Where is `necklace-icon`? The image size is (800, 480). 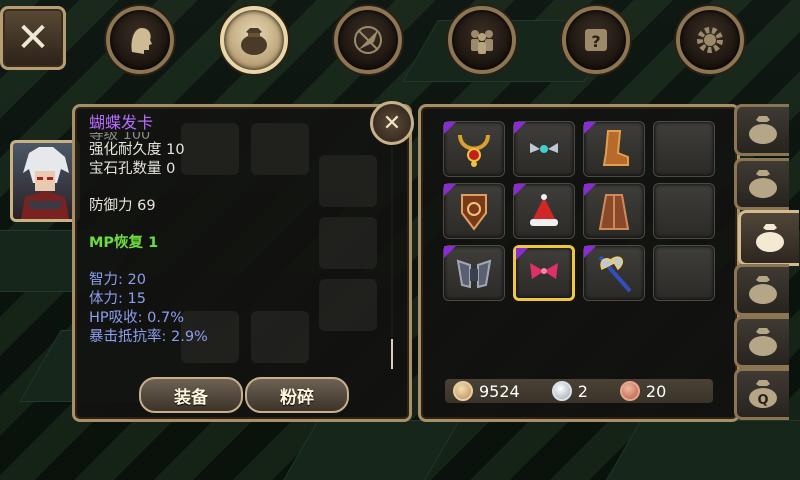
necklace-icon is located at coordinates (474, 150).